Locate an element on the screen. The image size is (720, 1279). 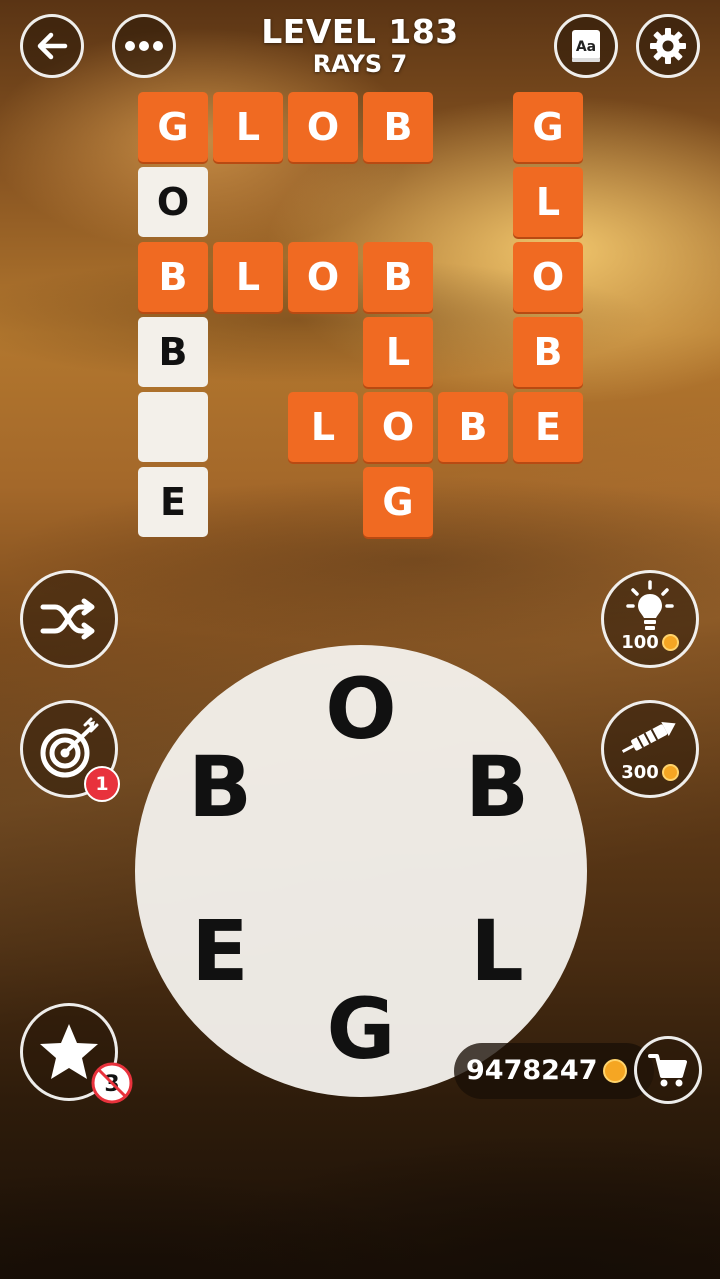
cart-icon is located at coordinates (667, 1070).